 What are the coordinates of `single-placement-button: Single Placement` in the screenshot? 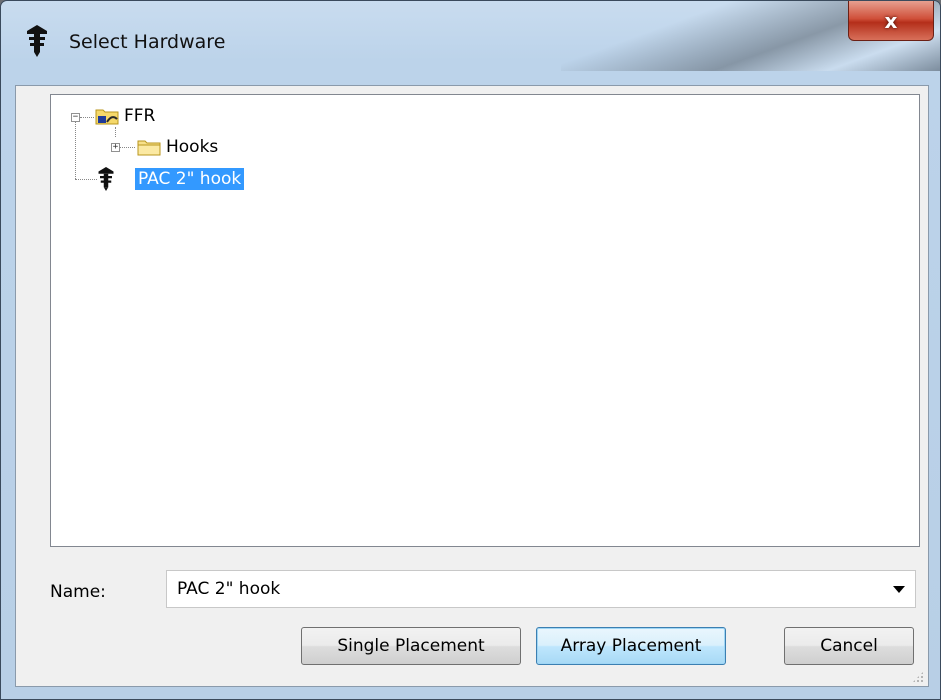 It's located at (411, 646).